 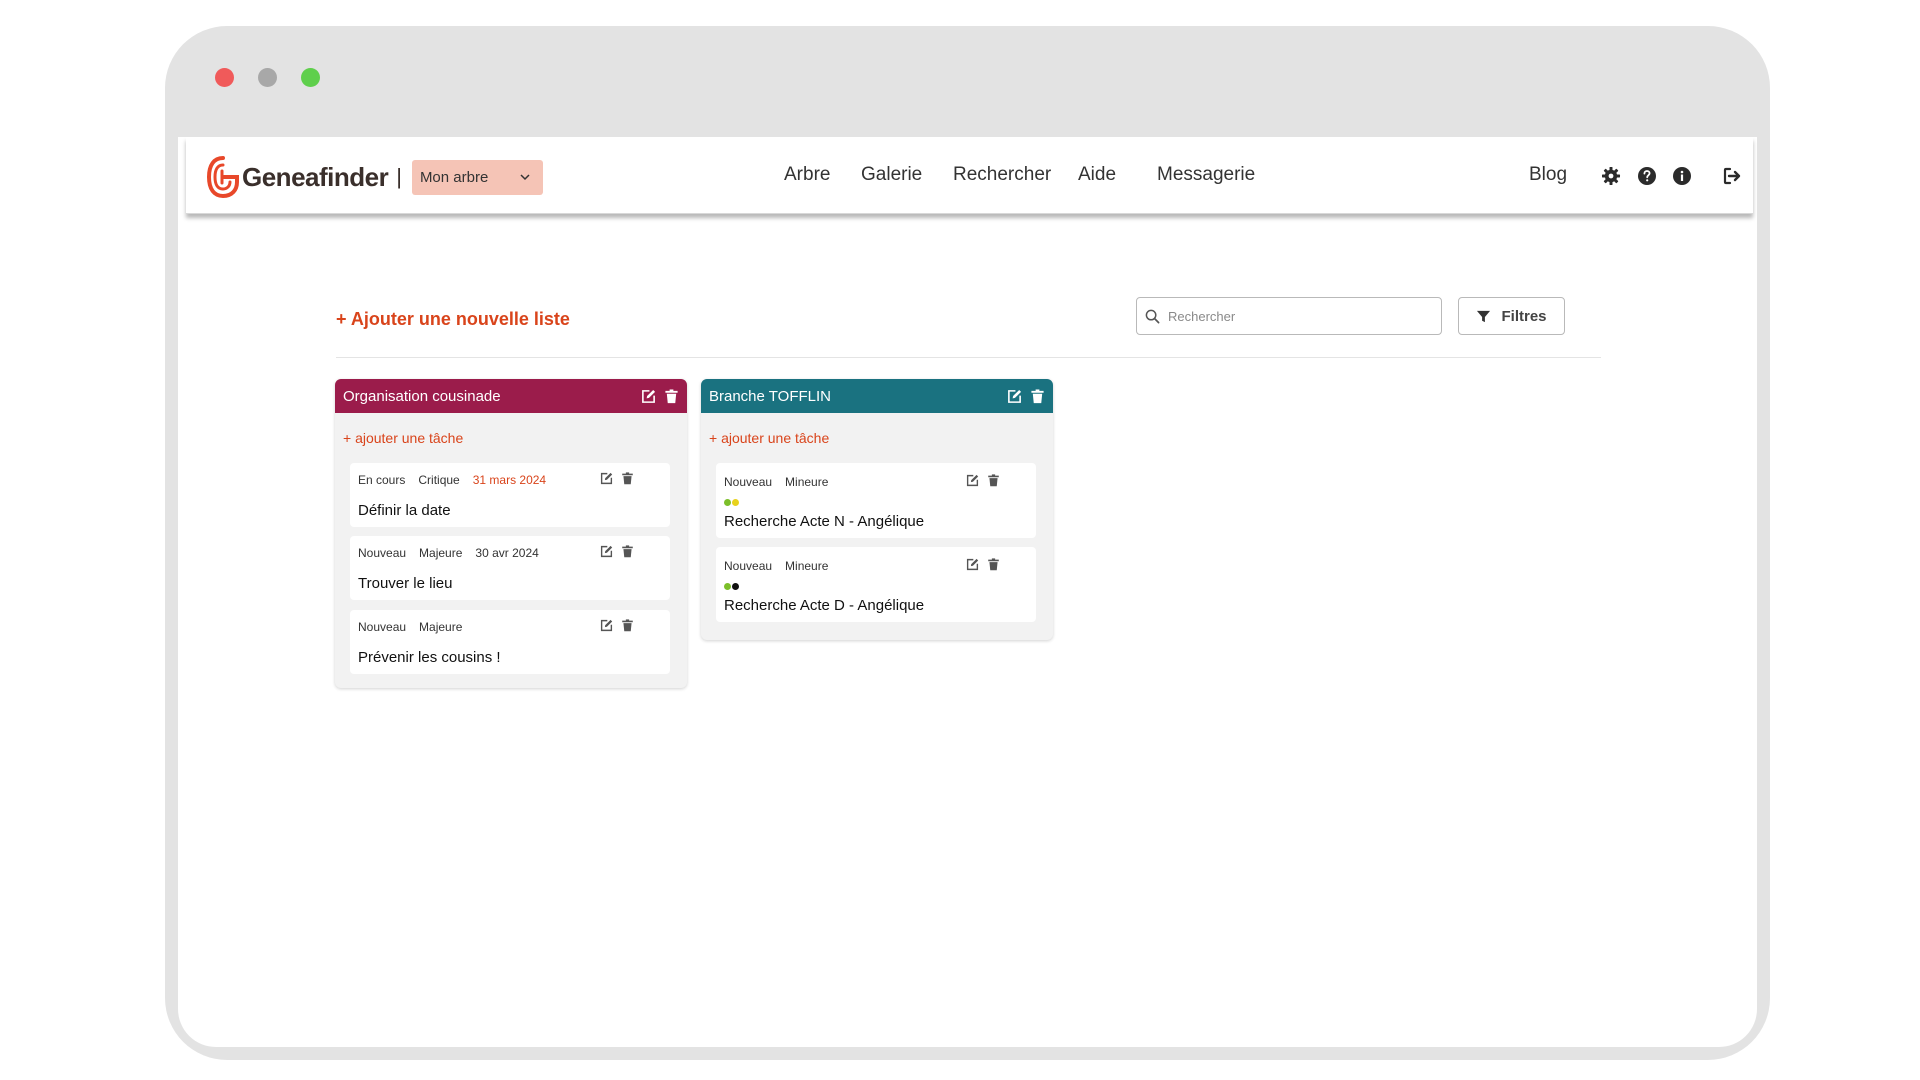 I want to click on filters-button: Filtres, so click(x=1511, y=316).